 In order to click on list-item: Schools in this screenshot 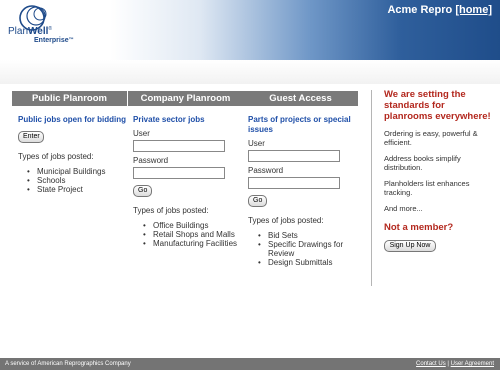, I will do `click(77, 180)`.